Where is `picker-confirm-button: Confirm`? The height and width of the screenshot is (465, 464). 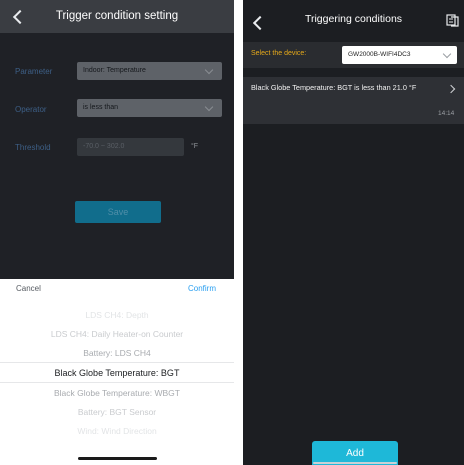
picker-confirm-button: Confirm is located at coordinates (202, 288).